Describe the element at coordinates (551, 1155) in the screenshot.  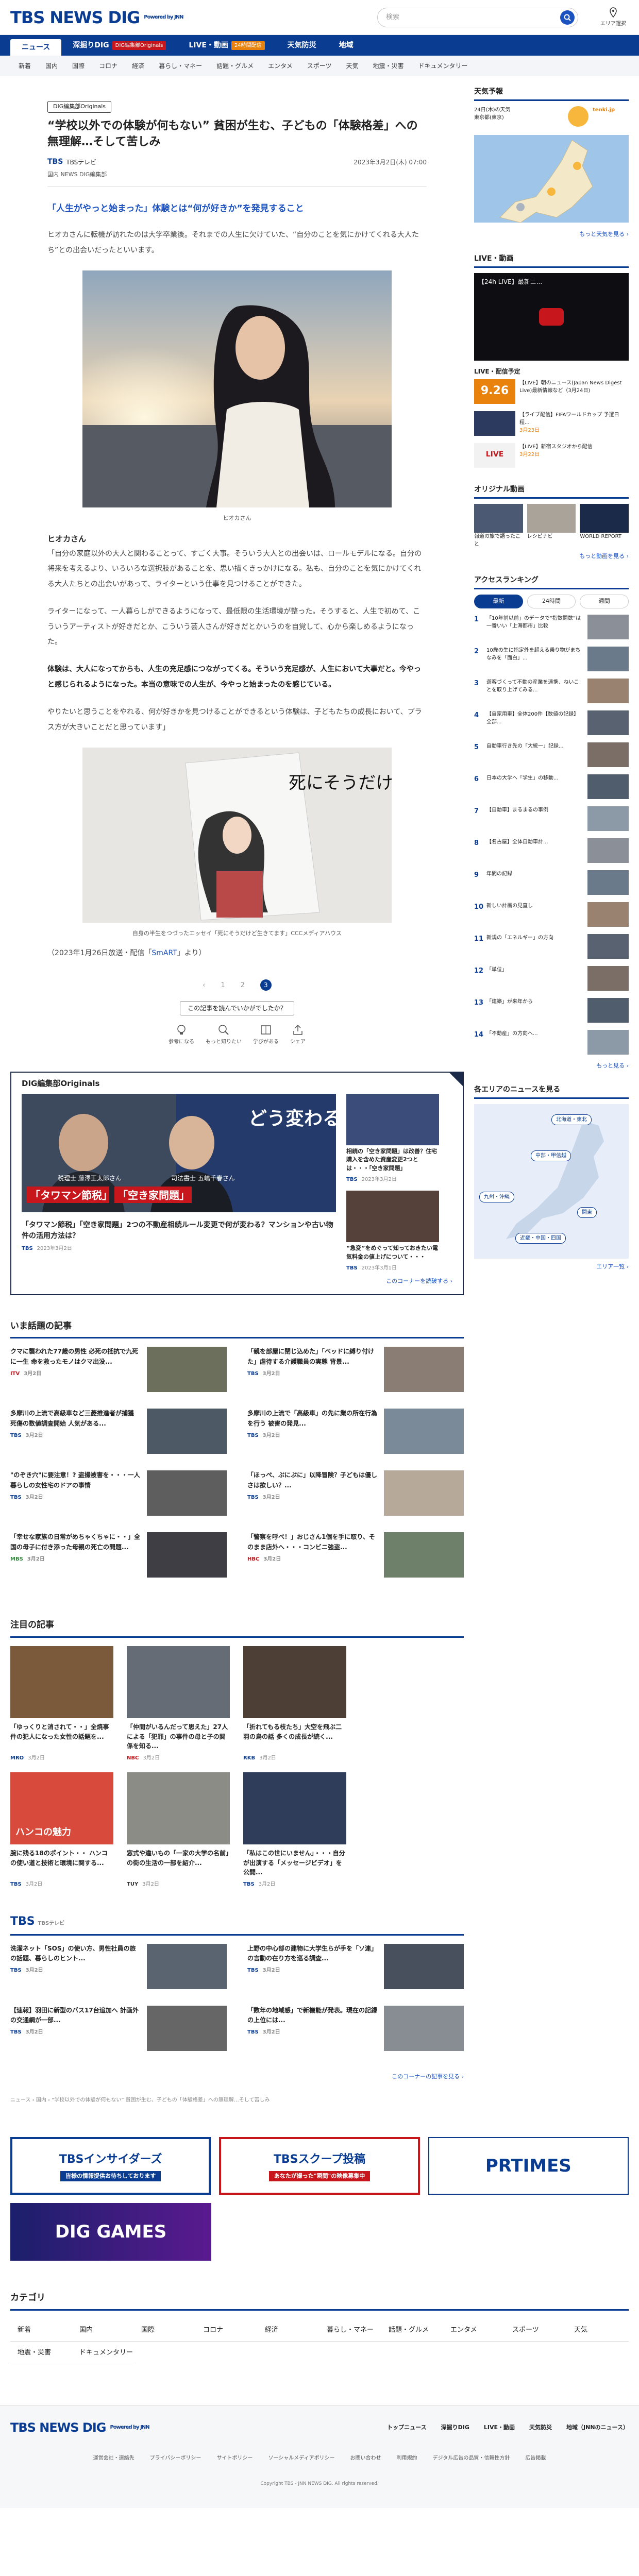
I see `area-button: 中部・甲信越` at that location.